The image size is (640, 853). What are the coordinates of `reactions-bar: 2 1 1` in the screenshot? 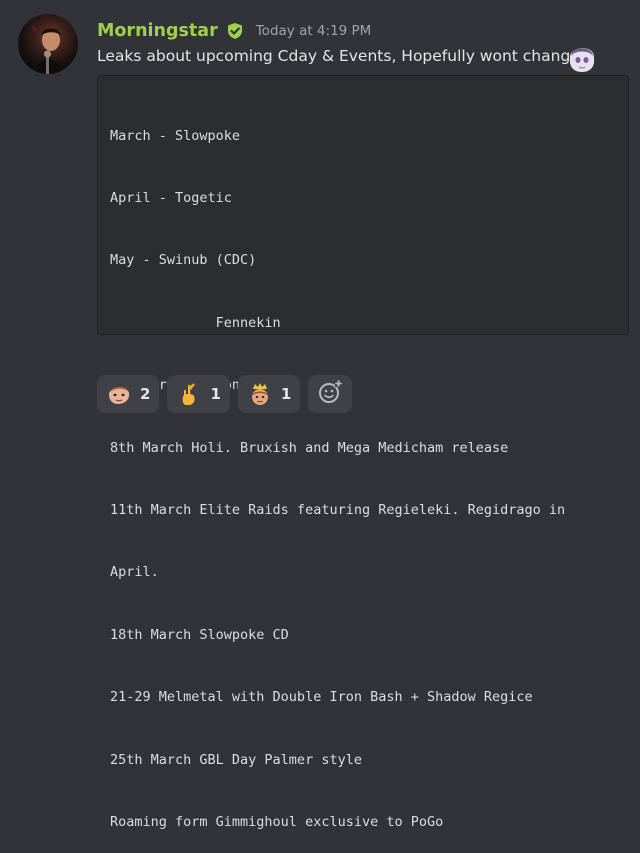 It's located at (225, 394).